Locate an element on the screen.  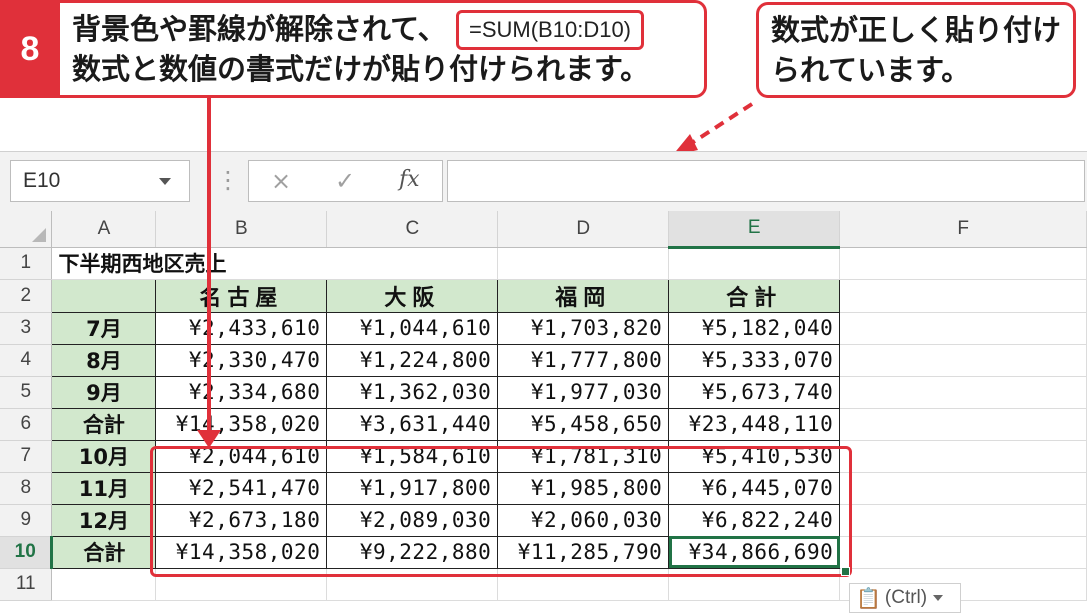
value-cell: ¥3,631,440 is located at coordinates (412, 424).